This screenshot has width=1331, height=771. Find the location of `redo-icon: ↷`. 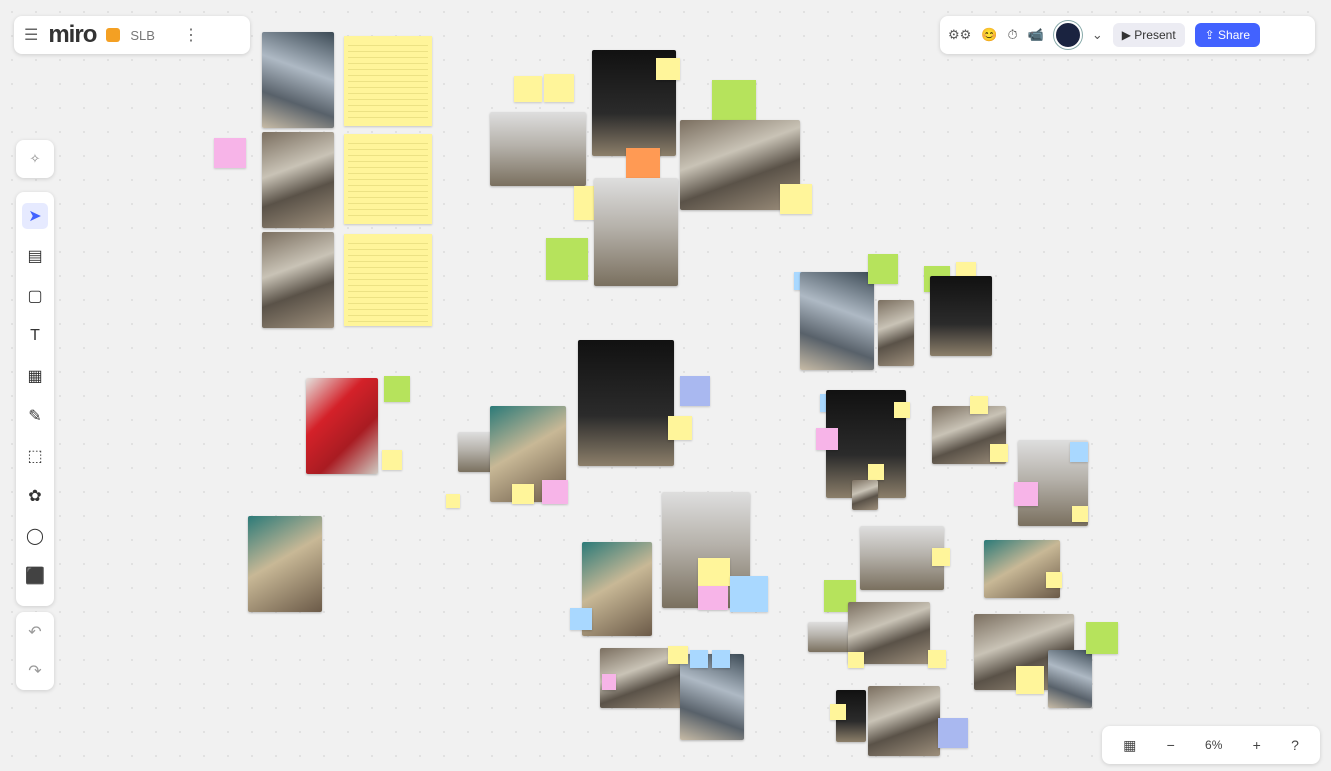

redo-icon: ↷ is located at coordinates (35, 670).